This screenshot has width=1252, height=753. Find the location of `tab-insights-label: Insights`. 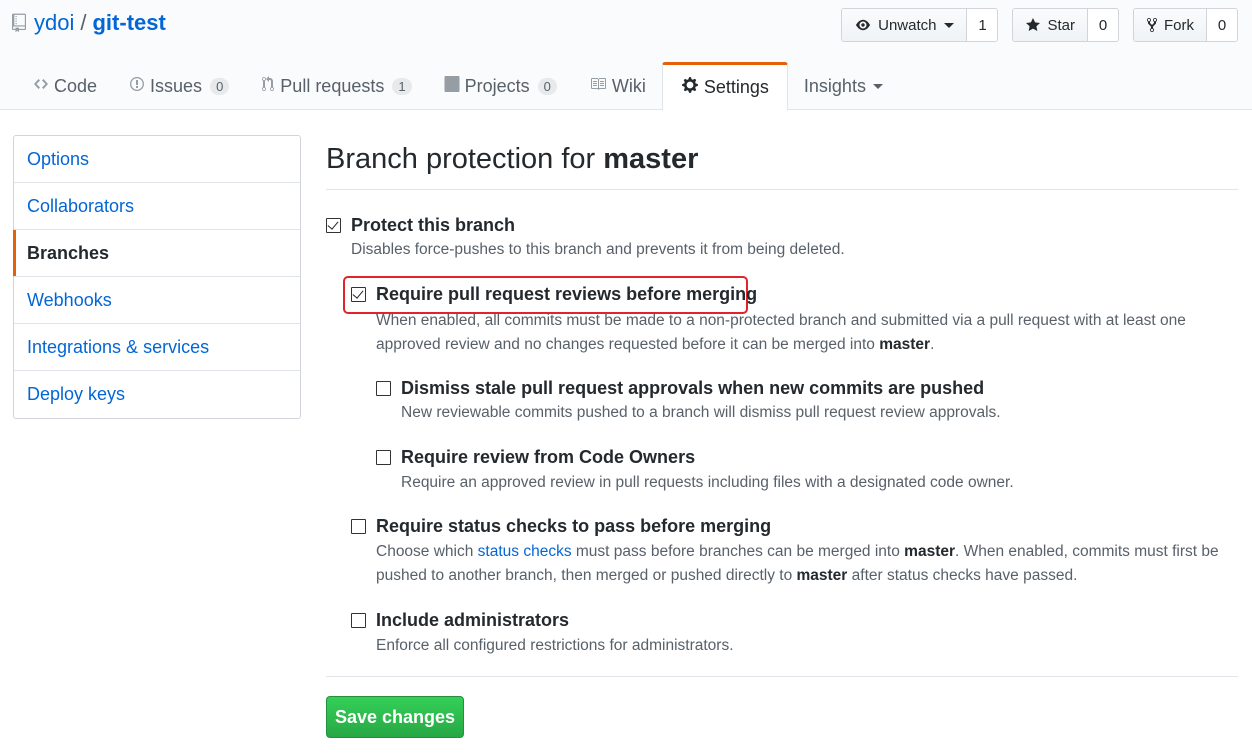

tab-insights-label: Insights is located at coordinates (834, 85).